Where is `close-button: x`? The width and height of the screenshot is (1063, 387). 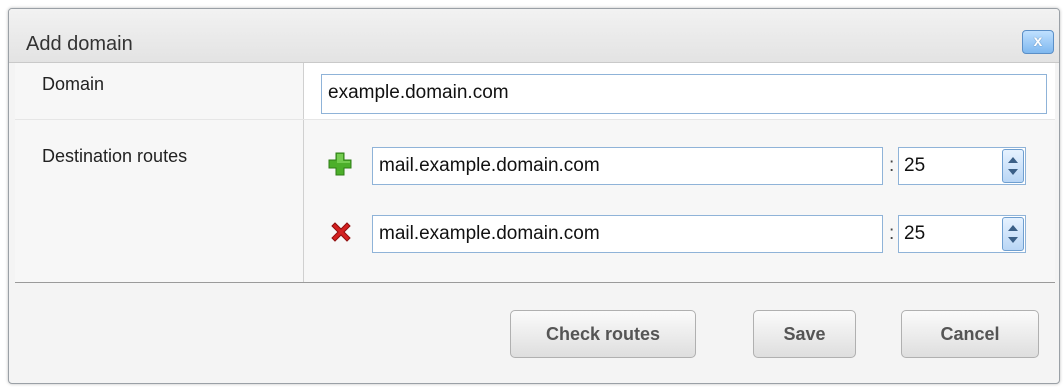 close-button: x is located at coordinates (1038, 42).